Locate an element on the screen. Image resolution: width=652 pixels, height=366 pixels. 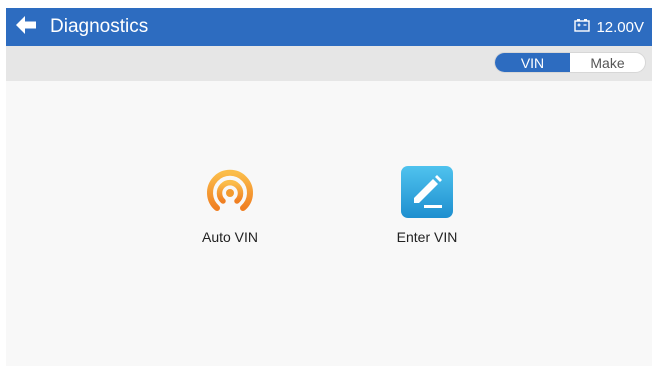
edit-pencil-icon is located at coordinates (427, 192).